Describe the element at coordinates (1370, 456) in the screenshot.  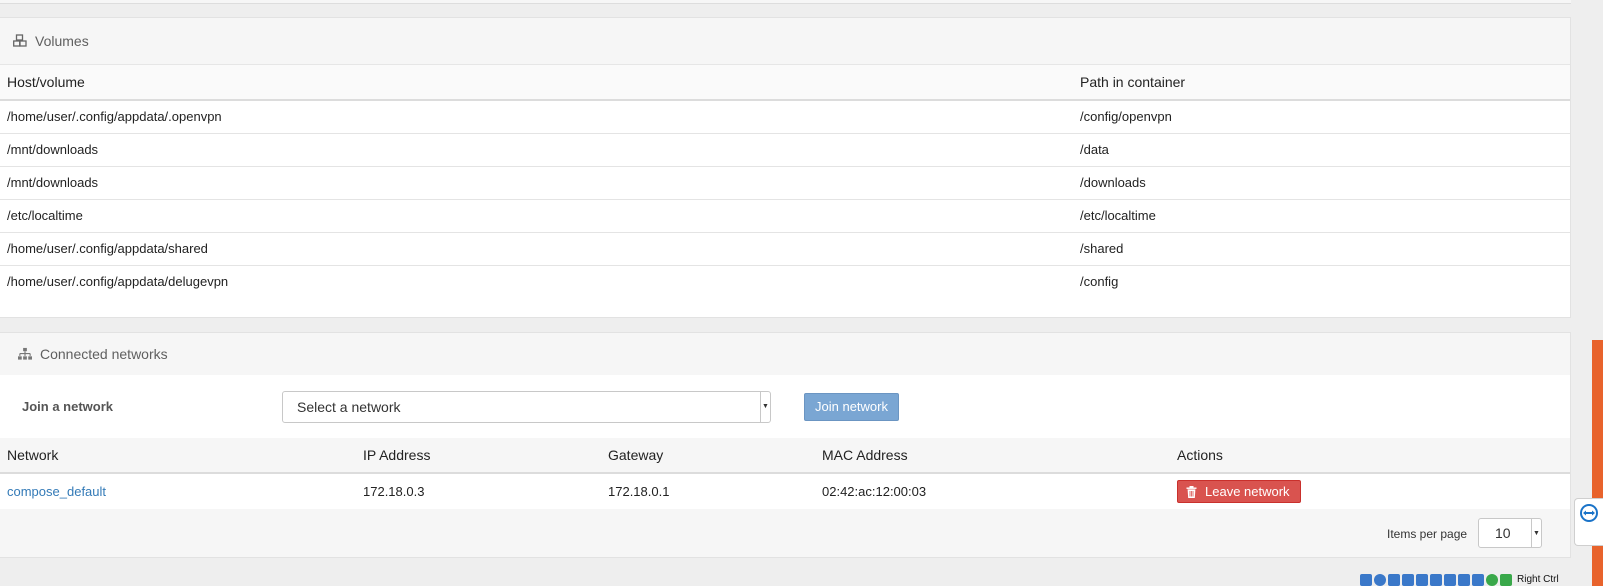
I see `column-actions: Actions` at that location.